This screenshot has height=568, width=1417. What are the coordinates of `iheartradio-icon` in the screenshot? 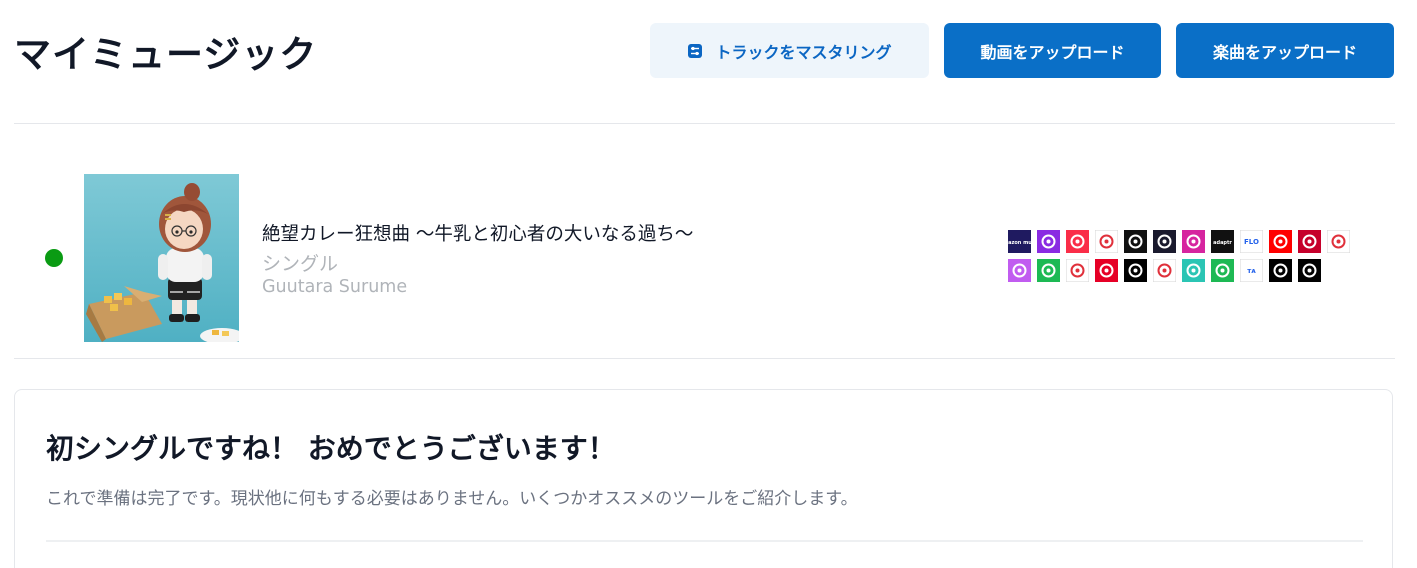 It's located at (1309, 241).